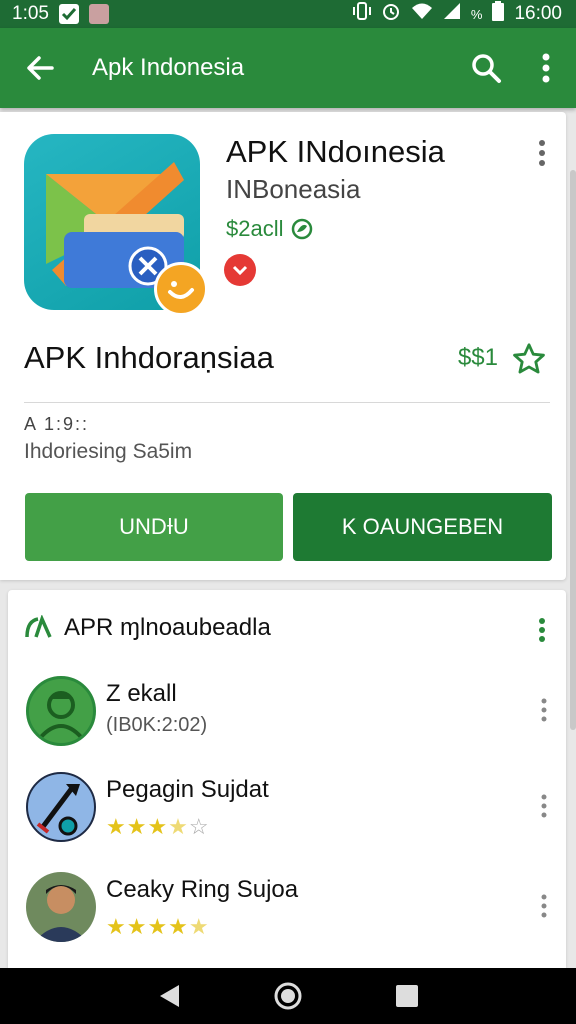 The width and height of the screenshot is (576, 1024). What do you see at coordinates (98, 14) in the screenshot?
I see `app-notification-icon` at bounding box center [98, 14].